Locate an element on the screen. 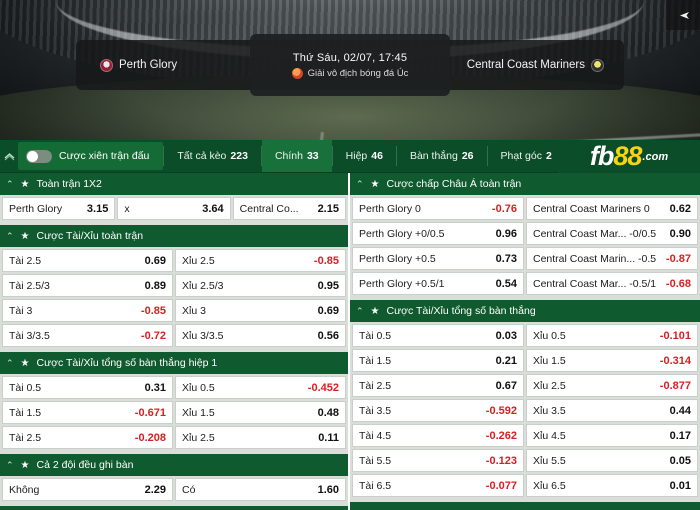 Image resolution: width=700 pixels, height=510 pixels. odds-cell: Perth Glory 0 -0.76 is located at coordinates (438, 208).